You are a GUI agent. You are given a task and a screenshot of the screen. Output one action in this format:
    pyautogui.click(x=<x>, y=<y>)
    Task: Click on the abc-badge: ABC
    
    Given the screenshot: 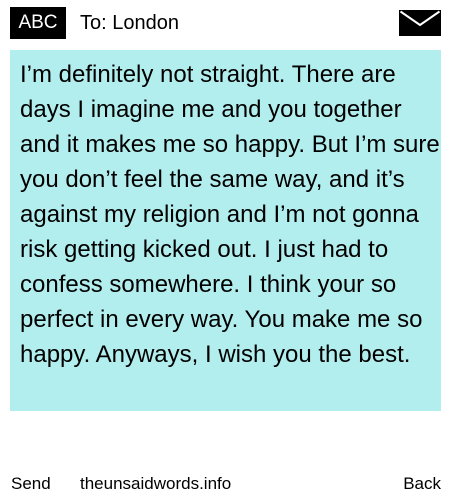 What is the action you would take?
    pyautogui.click(x=38, y=23)
    